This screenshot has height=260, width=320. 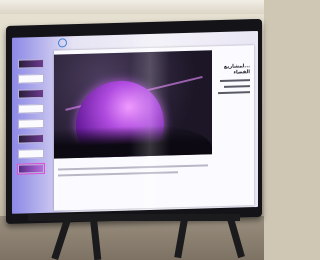 I want to click on cloud-sync-icon, so click(x=62, y=43).